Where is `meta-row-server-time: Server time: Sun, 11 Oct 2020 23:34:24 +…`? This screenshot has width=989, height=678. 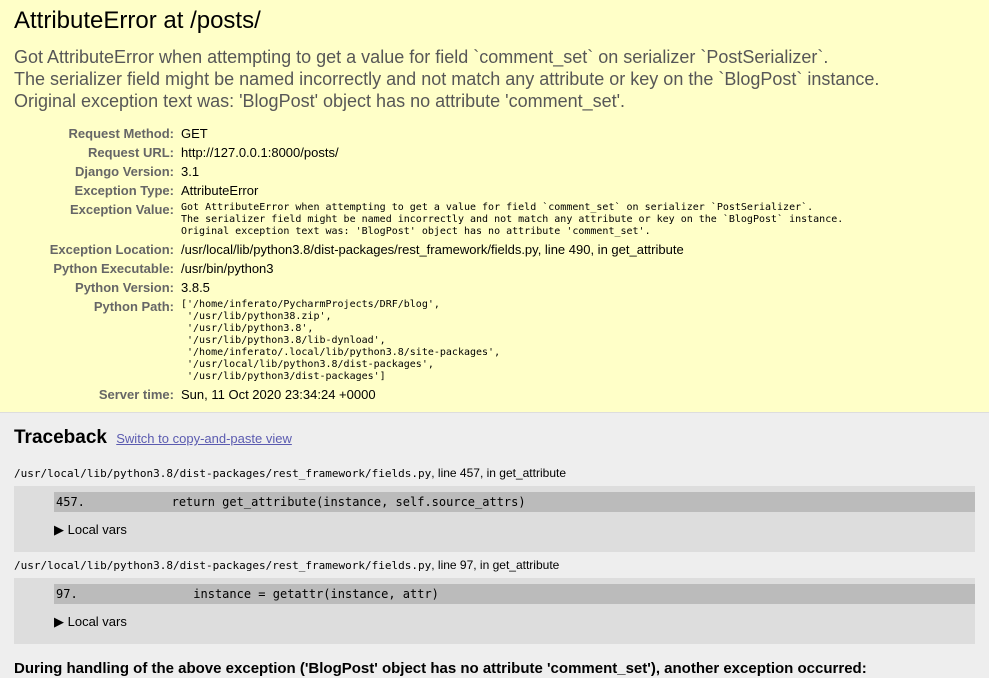 meta-row-server-time: Server time: Sun, 11 Oct 2020 23:34:24 +… is located at coordinates (428, 394).